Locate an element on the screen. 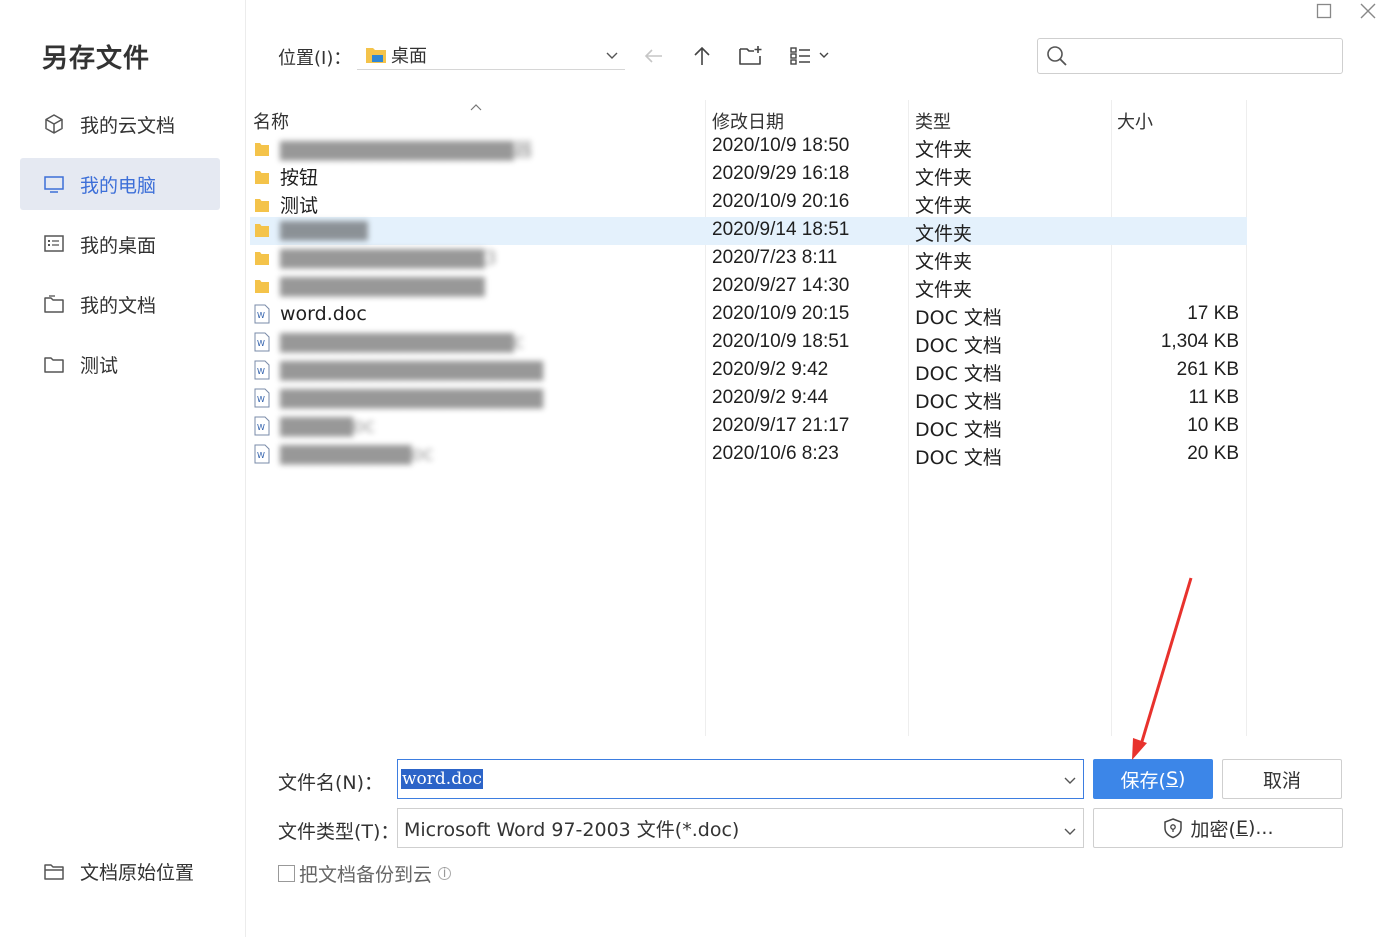 This screenshot has height=937, width=1391. column-header-date: 修改日期 is located at coordinates (748, 121).